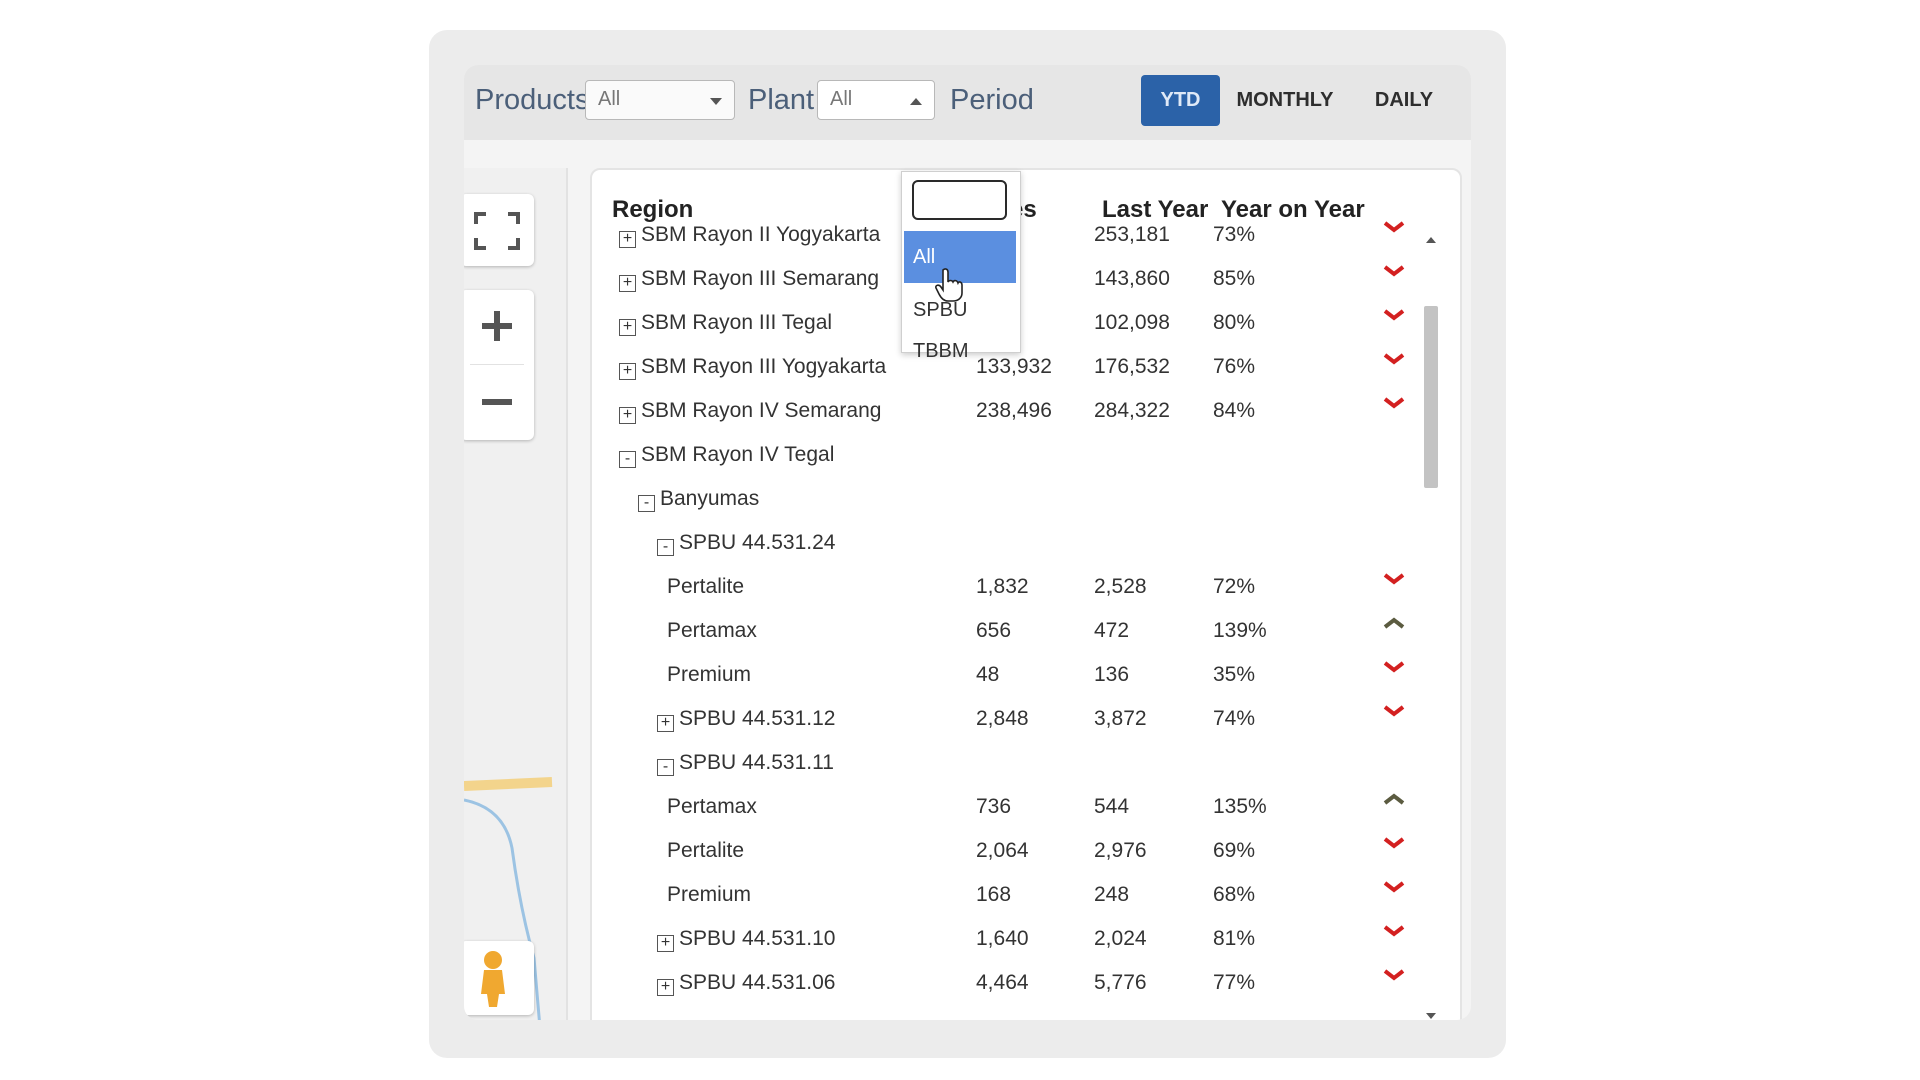 The height and width of the screenshot is (1080, 1920). I want to click on table-row: + SPBU 44.531.12 2,848 3,872 74%, so click(1002, 719).